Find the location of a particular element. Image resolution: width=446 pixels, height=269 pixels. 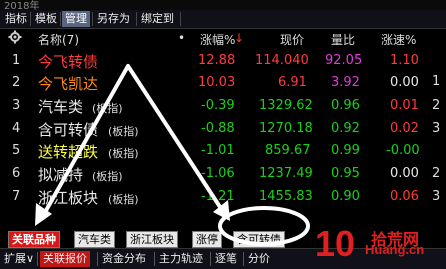

table-row: 4 含可转债 (板指) -0.88 1270.18 0.92 0.02 is located at coordinates (223, 129).